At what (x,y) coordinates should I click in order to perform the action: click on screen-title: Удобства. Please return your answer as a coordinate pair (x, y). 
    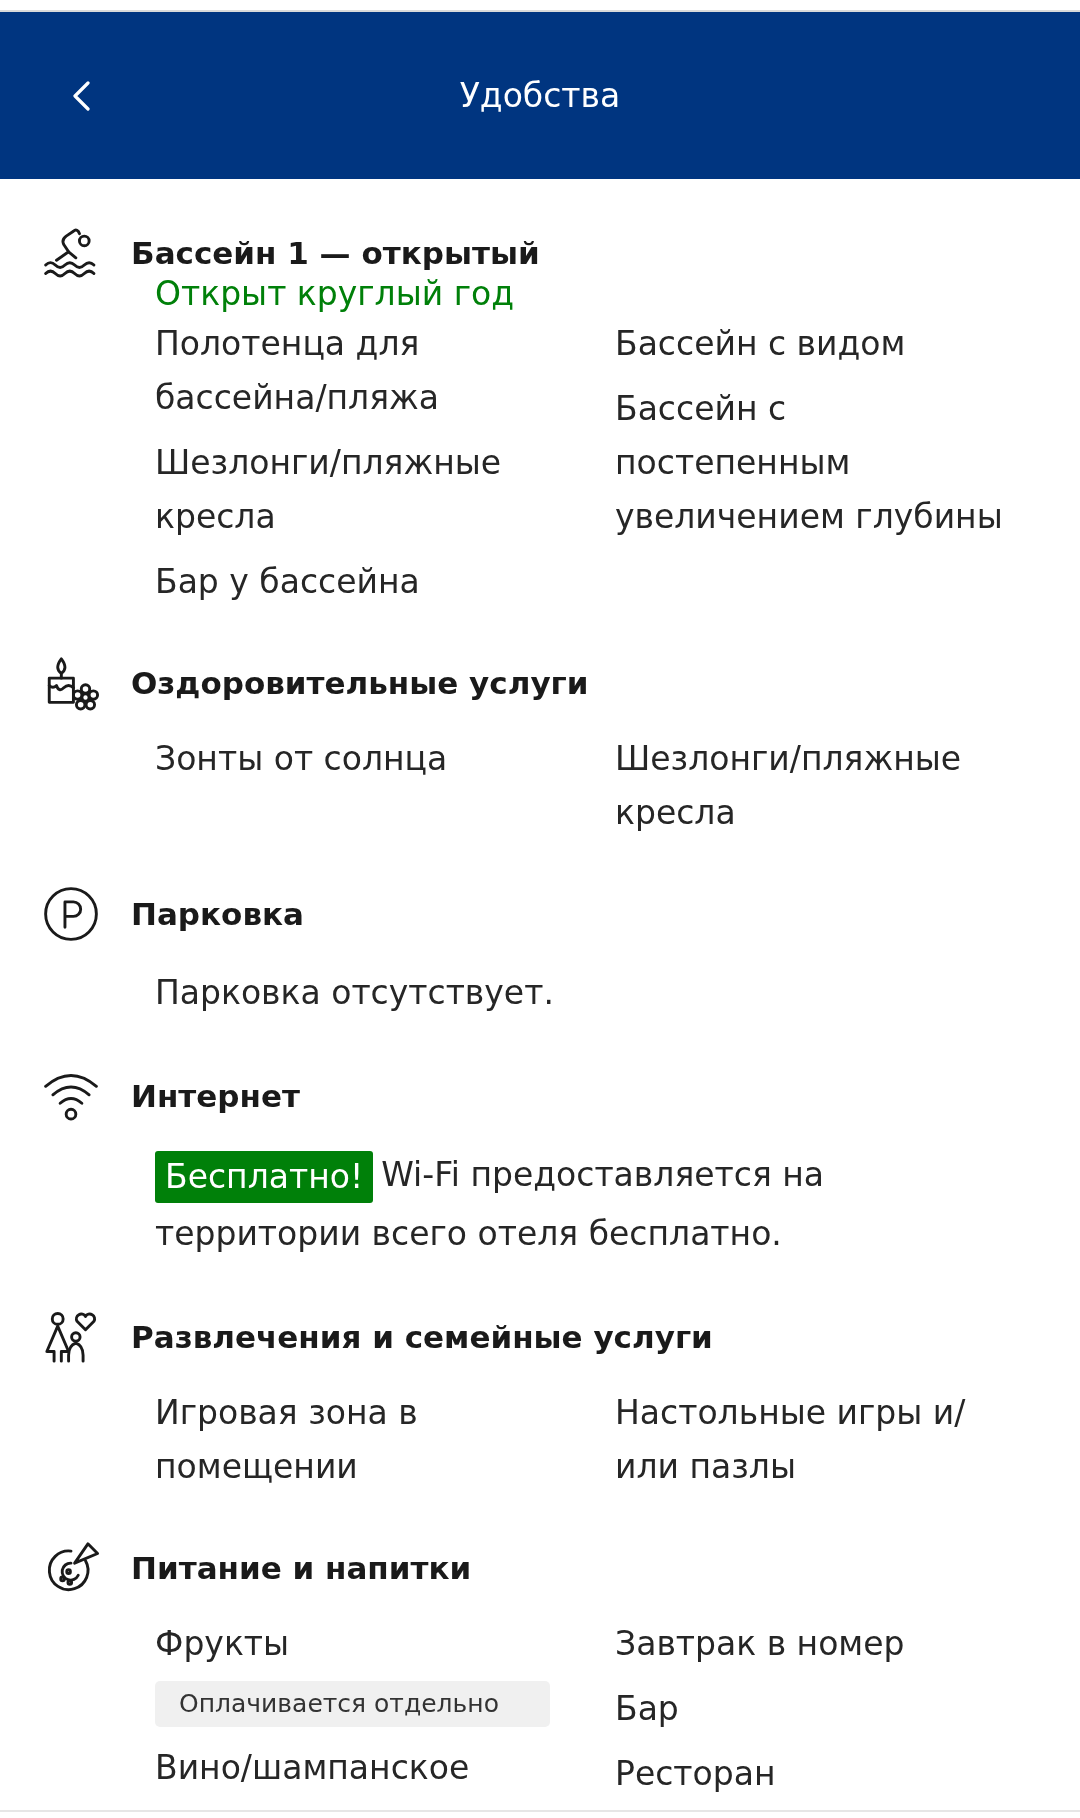
    Looking at the image, I should click on (540, 95).